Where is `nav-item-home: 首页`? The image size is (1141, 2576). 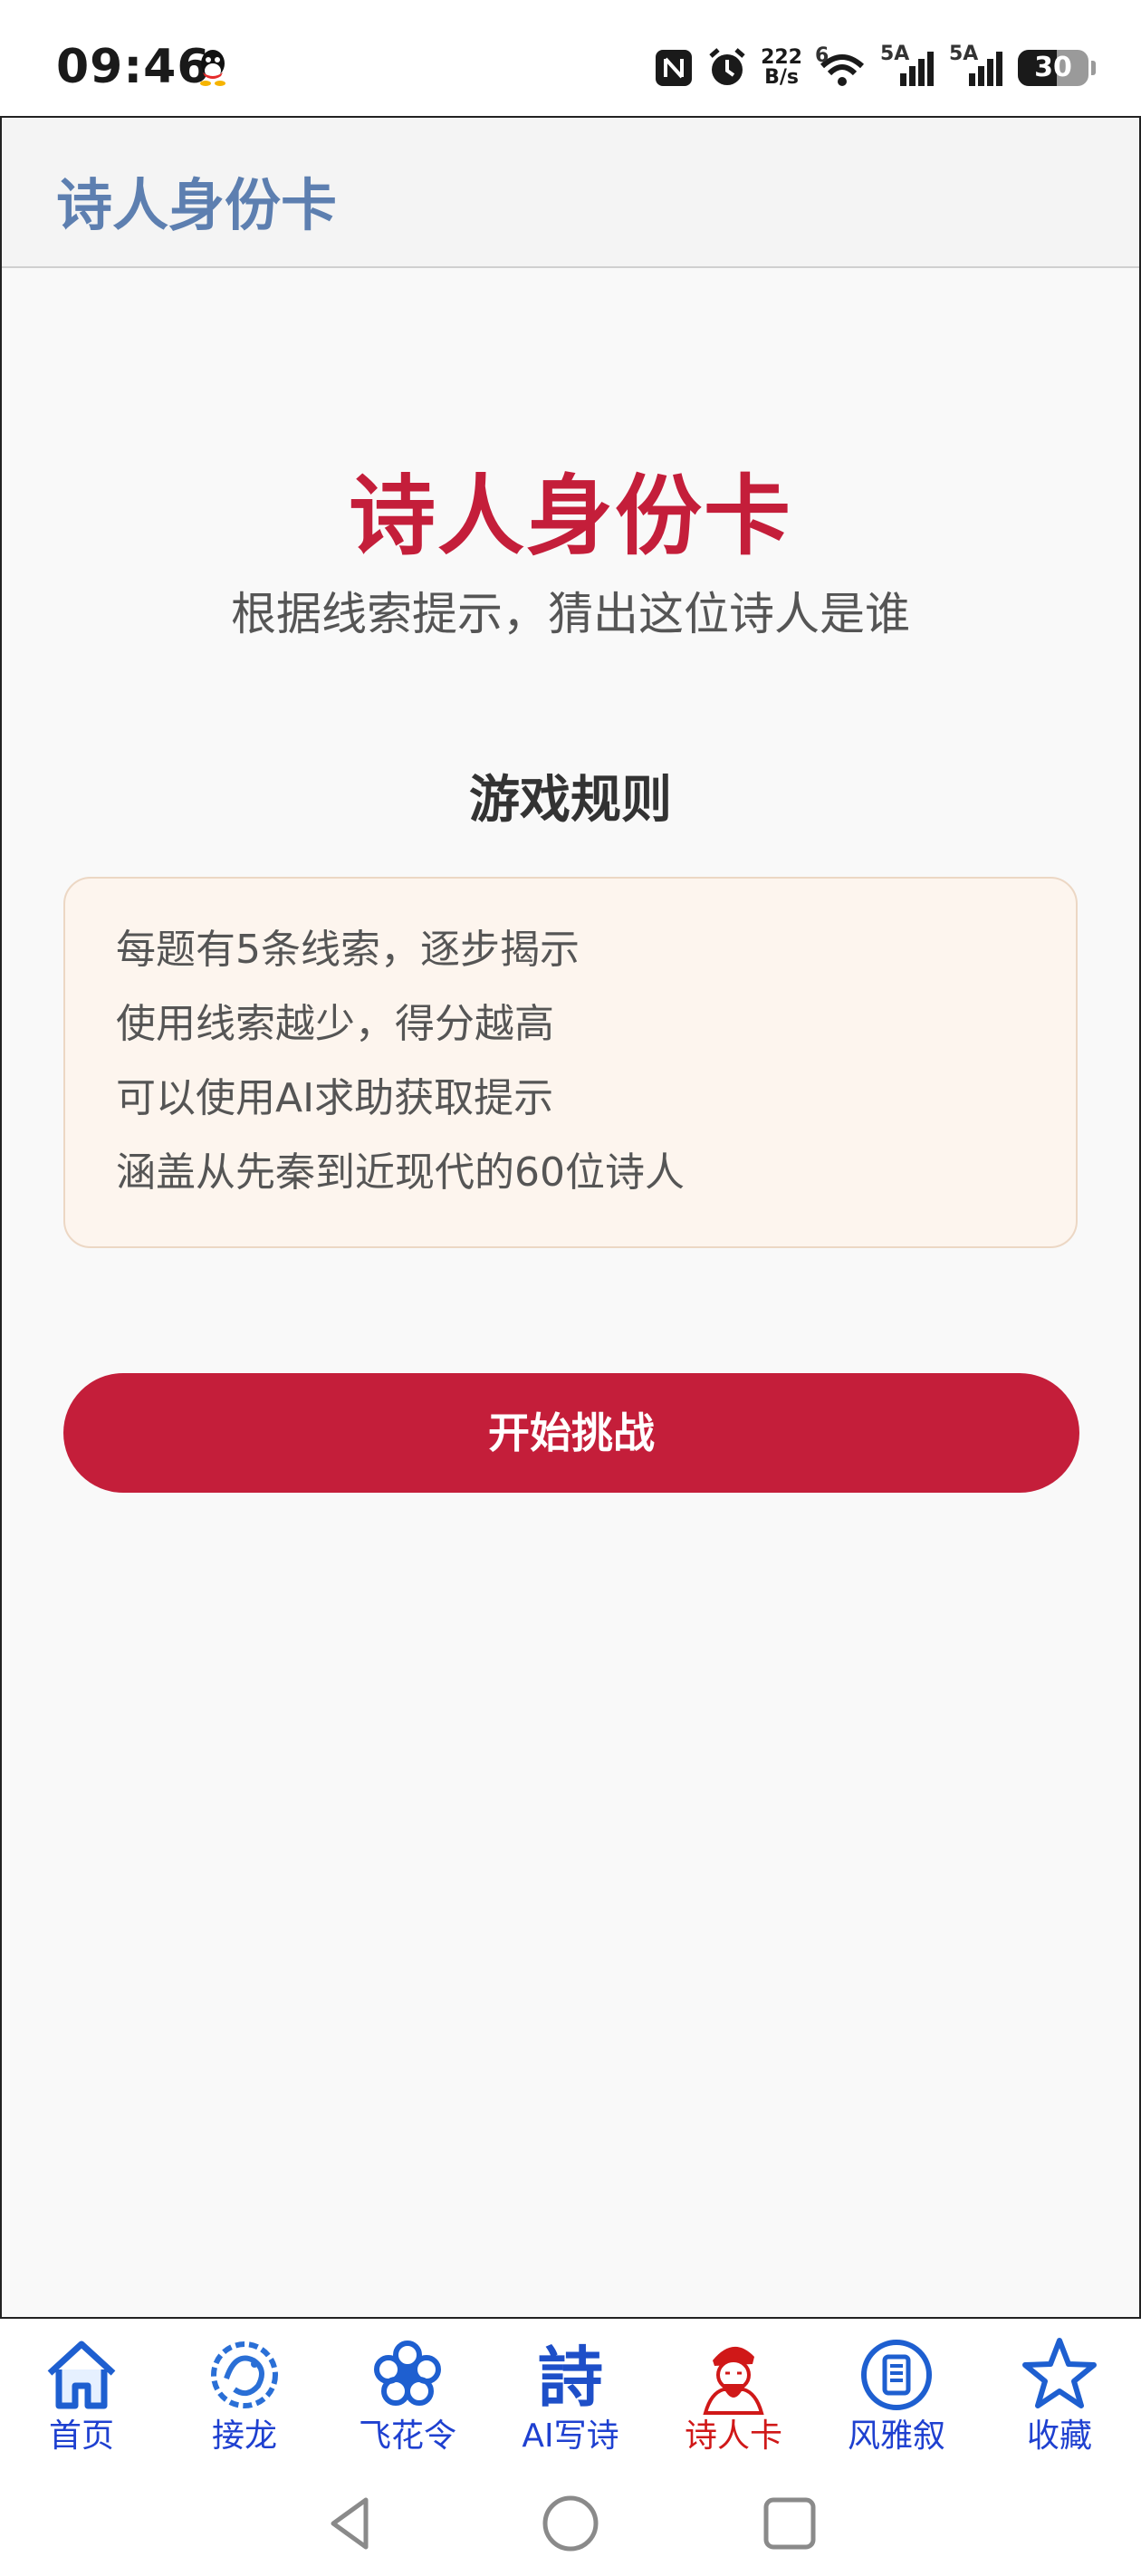
nav-item-home: 首页 is located at coordinates (81, 2391).